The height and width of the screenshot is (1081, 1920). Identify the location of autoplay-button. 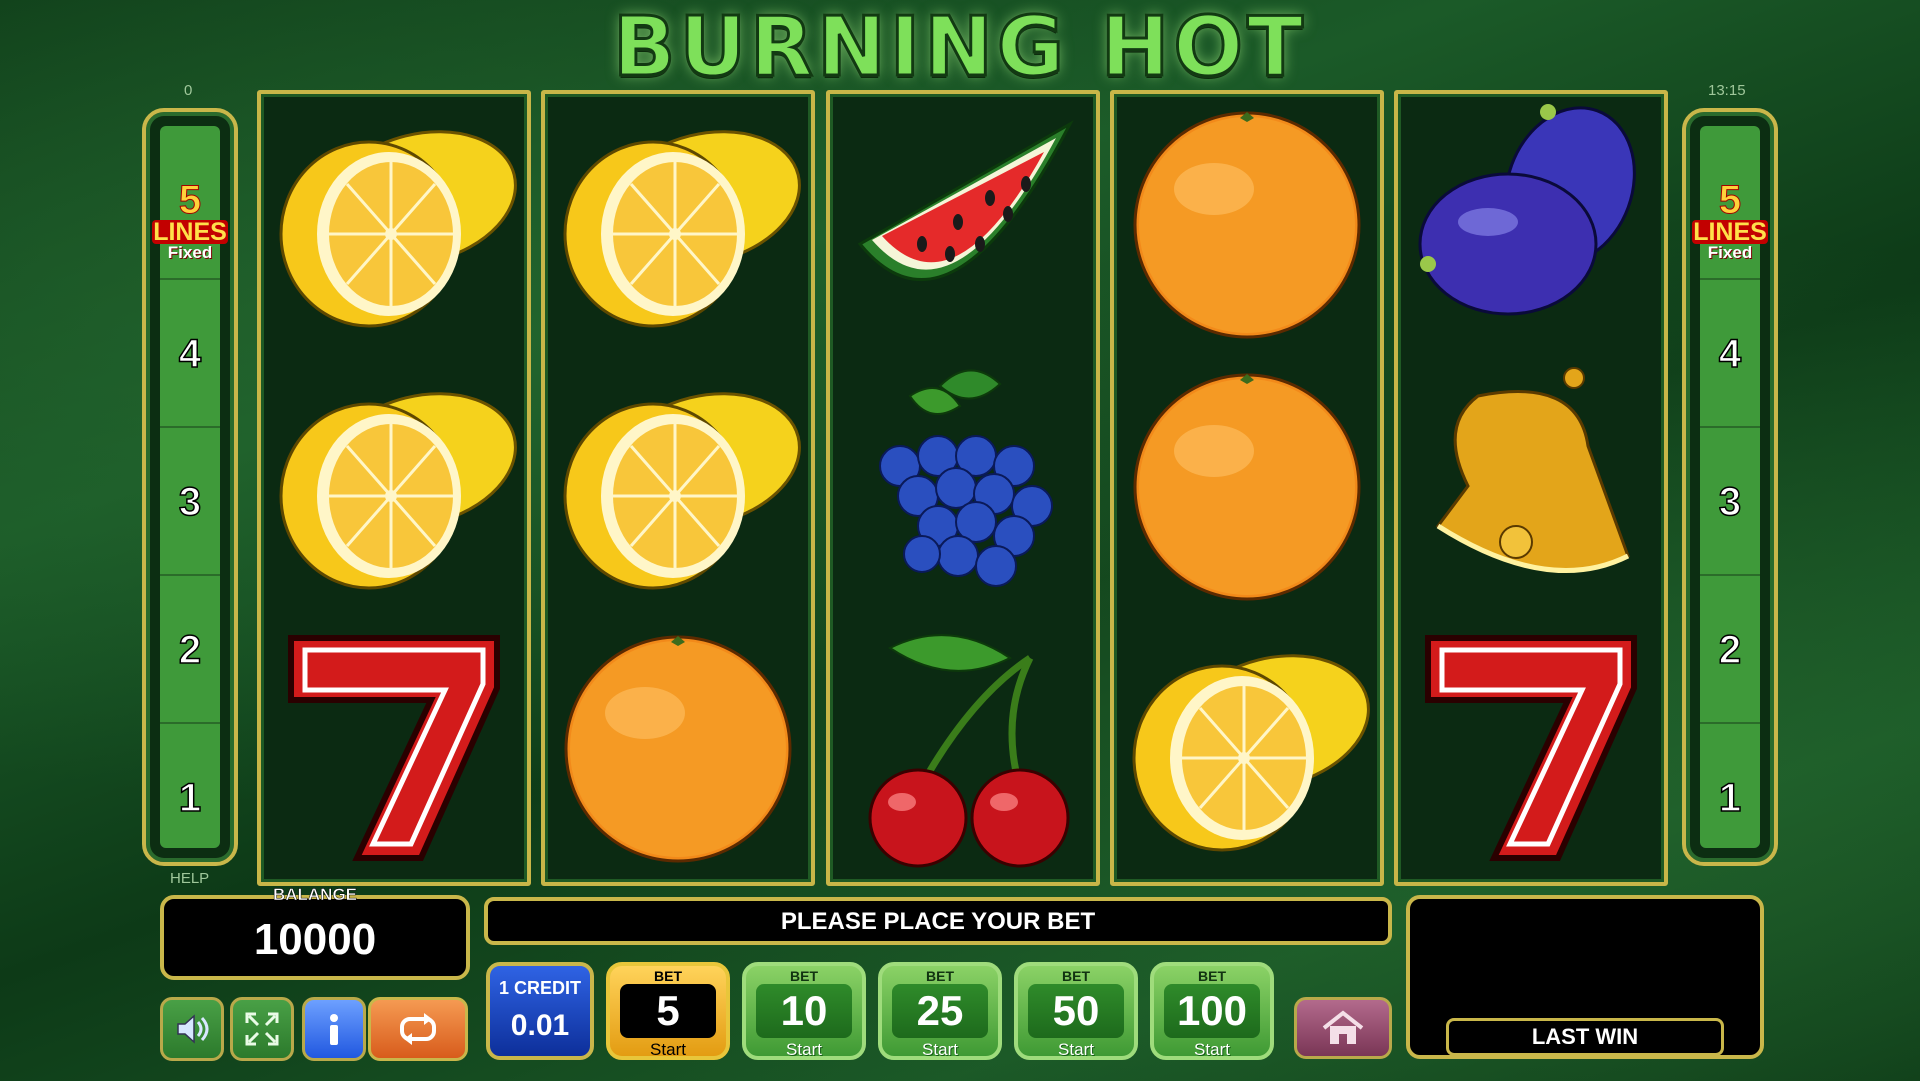
(418, 1029).